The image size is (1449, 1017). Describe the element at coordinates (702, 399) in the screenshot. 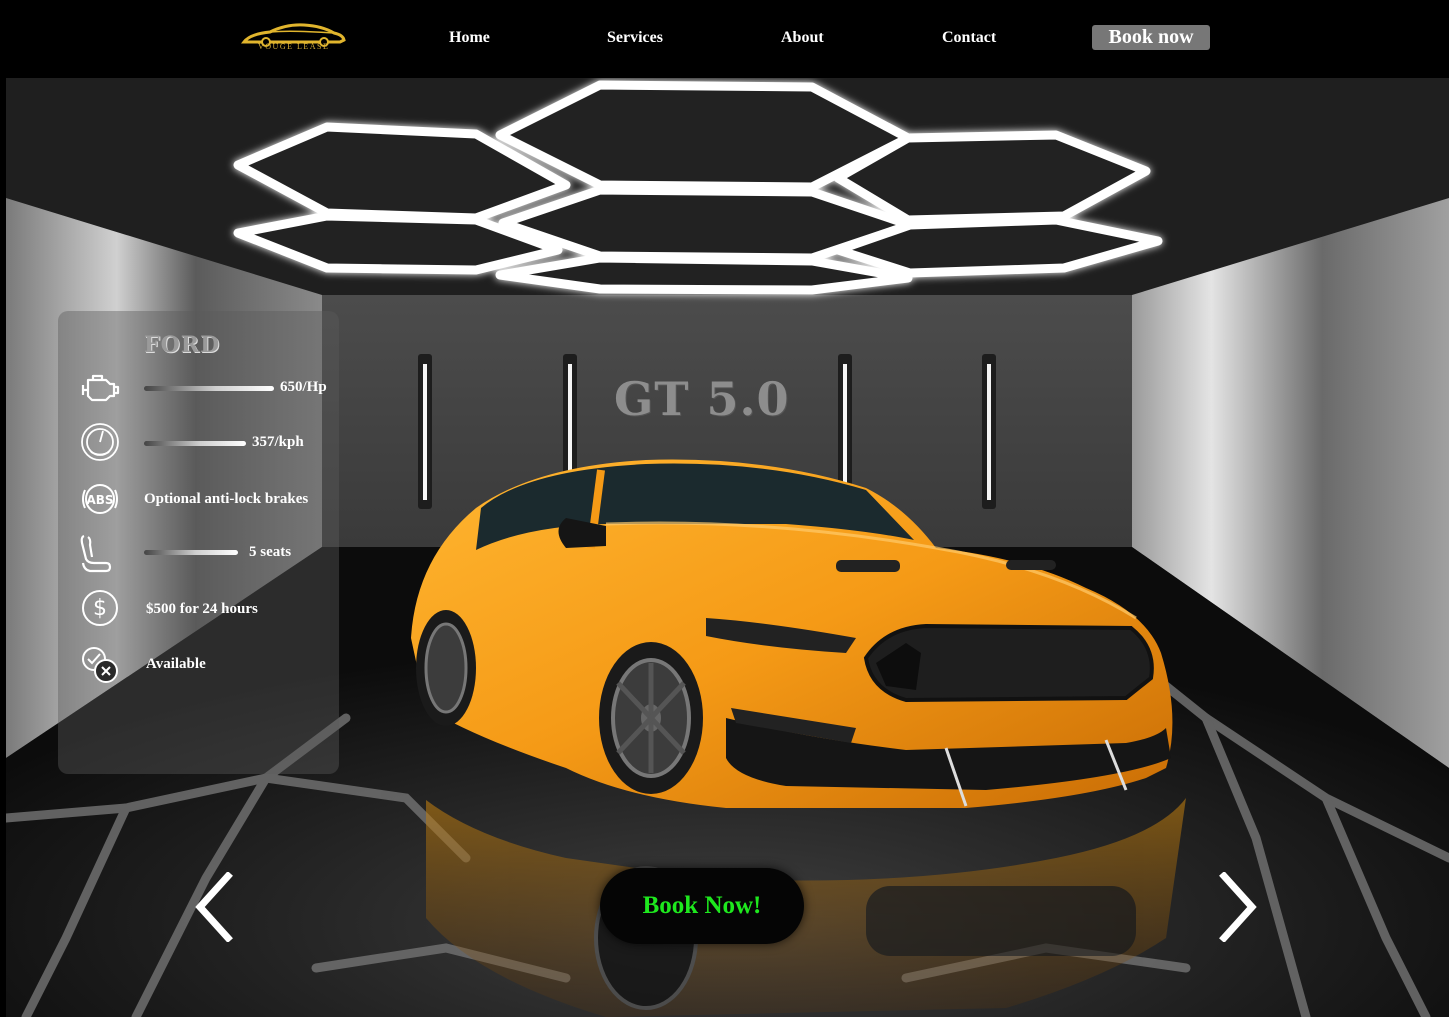

I see `model-title: GT 5.0` at that location.